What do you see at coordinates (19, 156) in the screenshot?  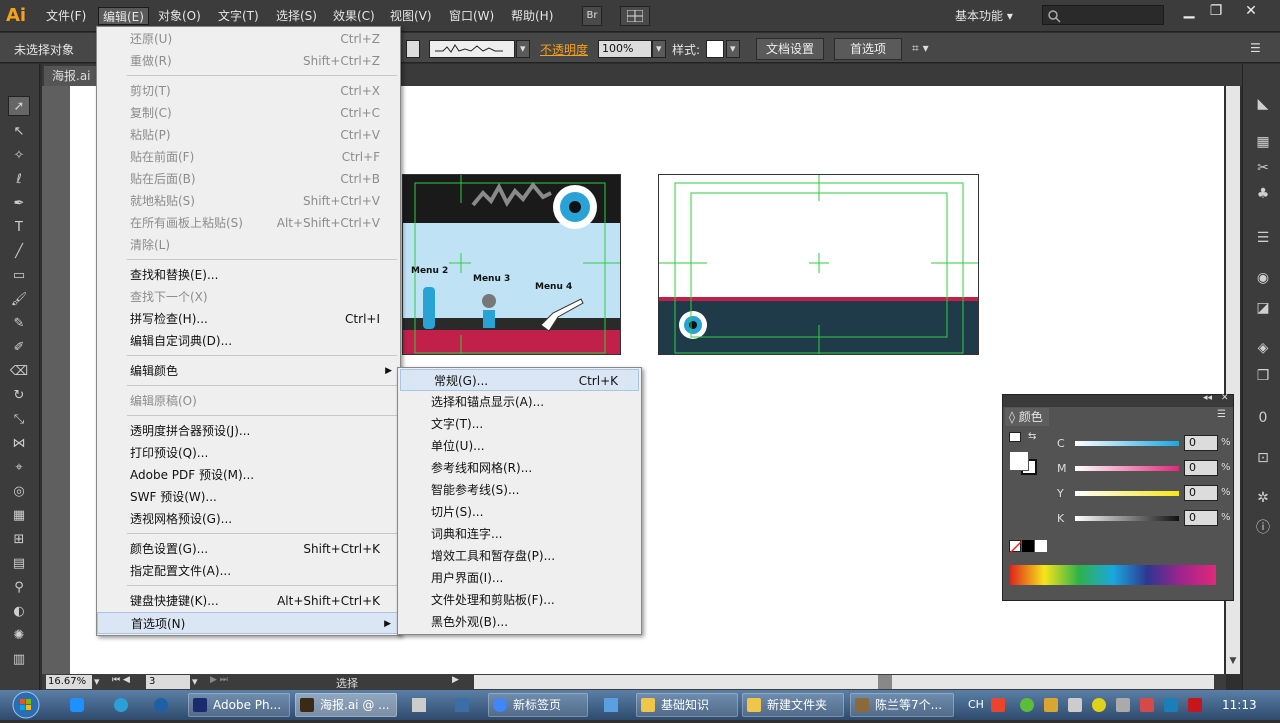 I see `magic-wand-tool-icon: ✧` at bounding box center [19, 156].